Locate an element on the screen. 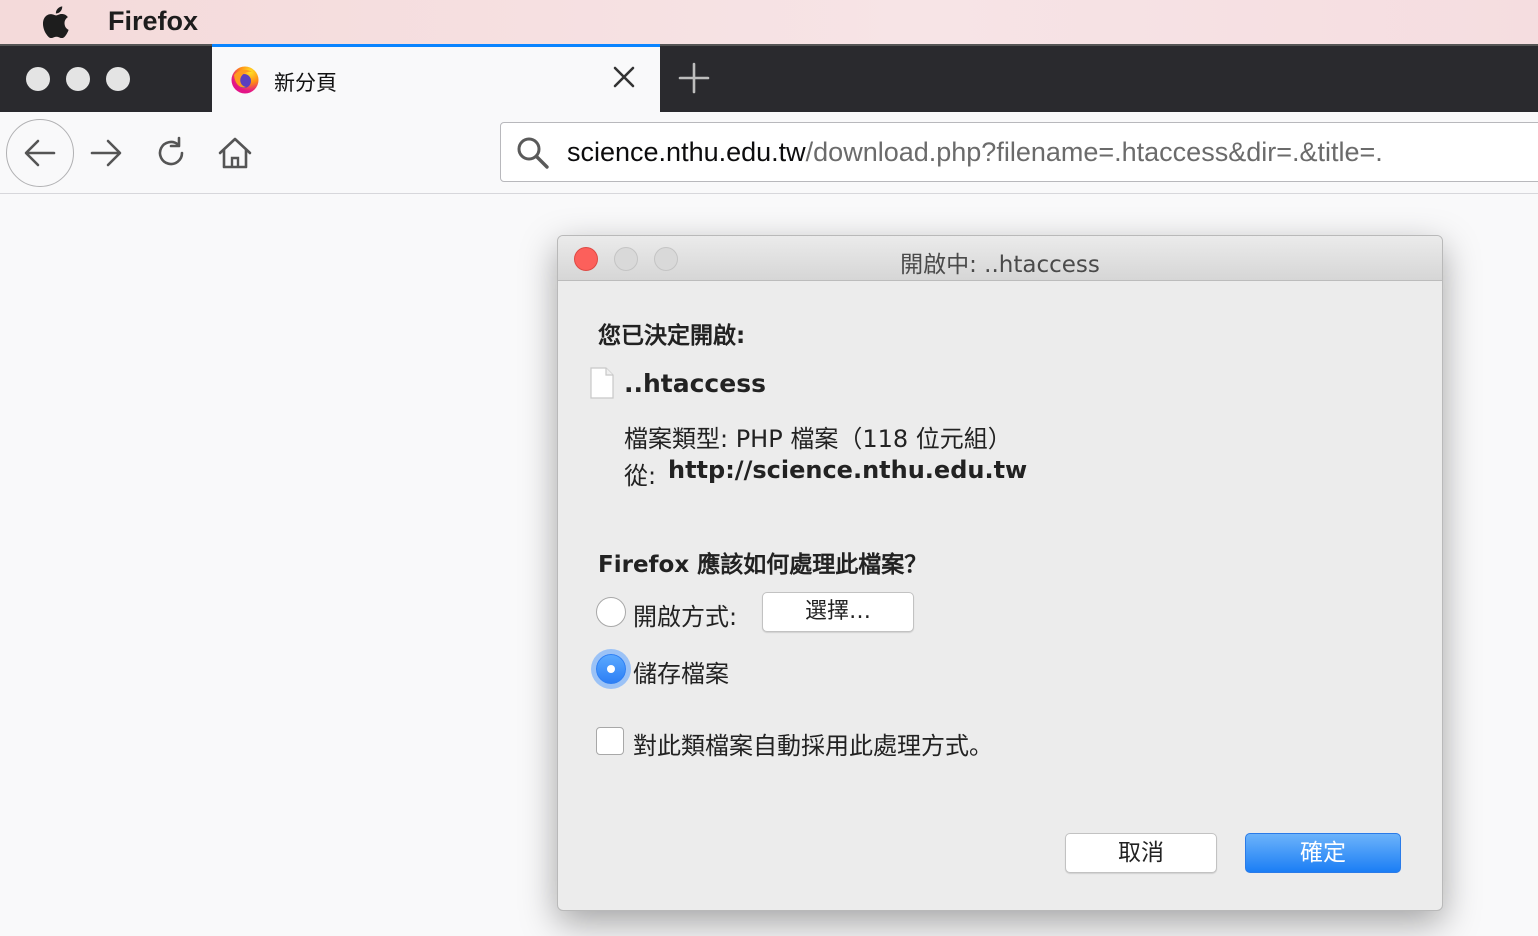 The image size is (1538, 936). back-button is located at coordinates (40, 153).